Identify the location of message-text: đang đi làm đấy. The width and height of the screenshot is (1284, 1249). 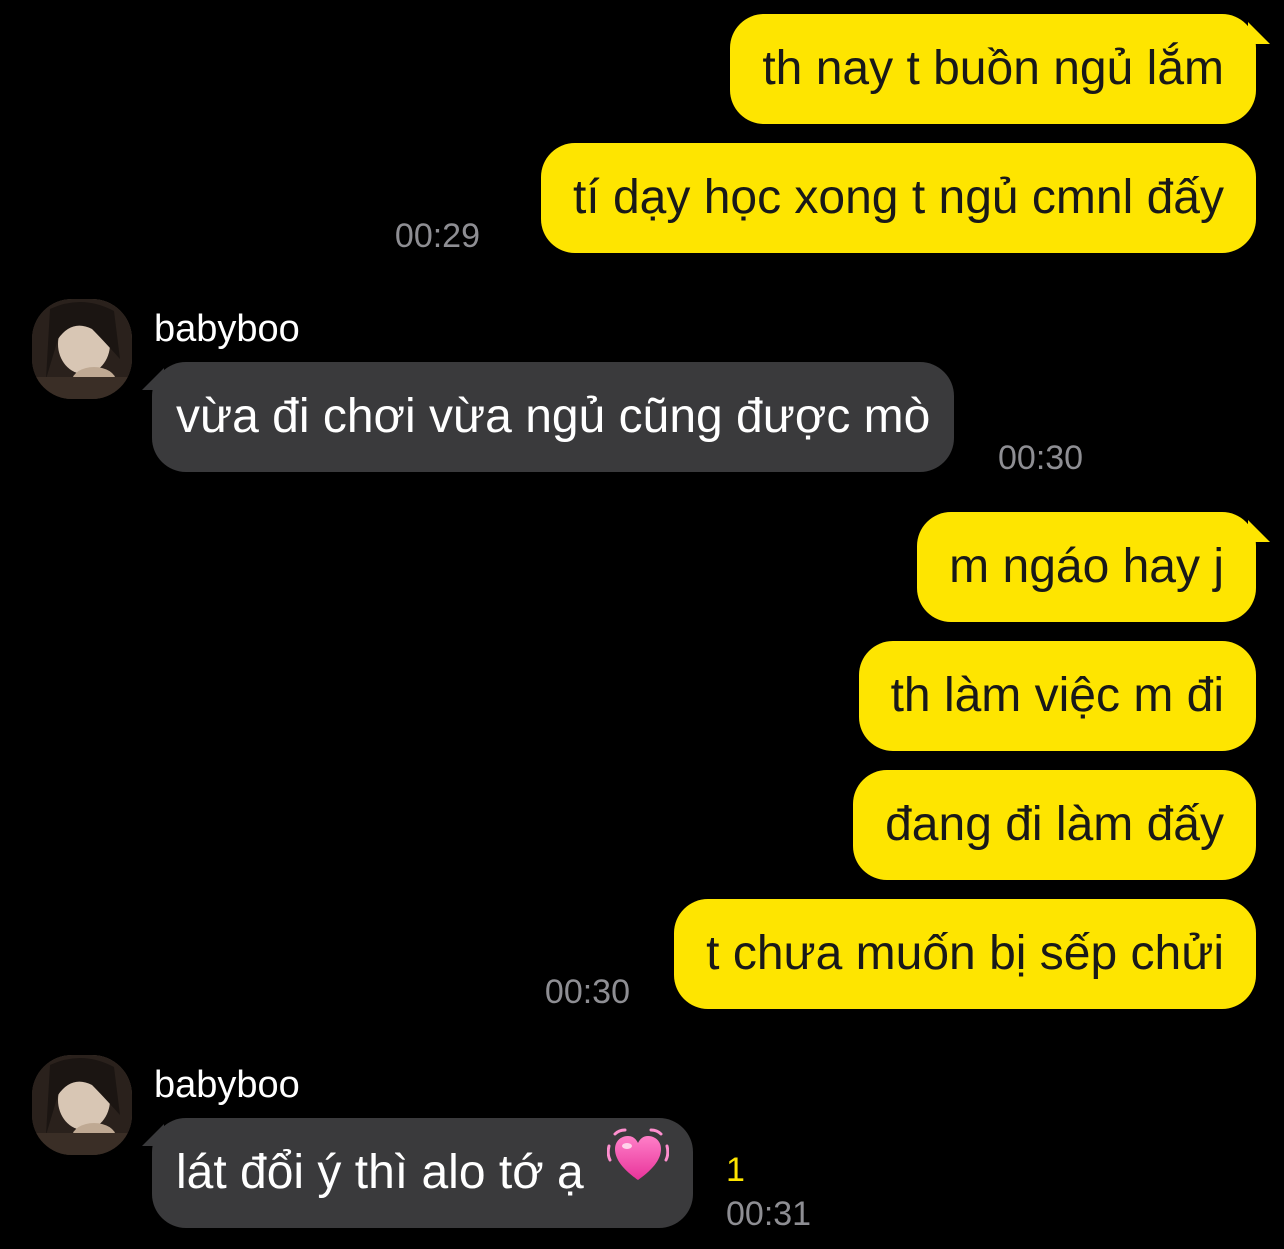
(1054, 824).